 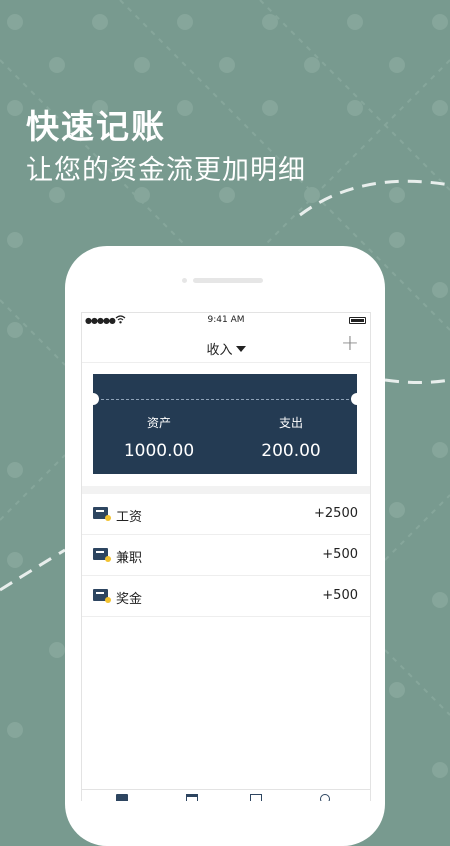 I want to click on section-divider, so click(x=226, y=490).